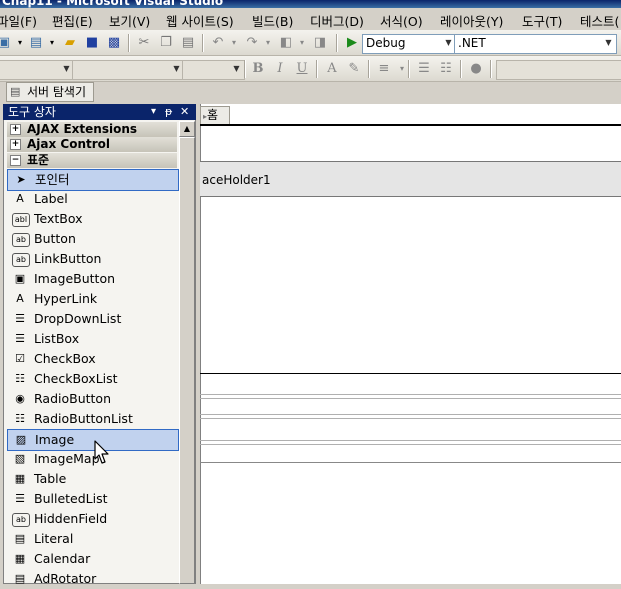 Image resolution: width=621 pixels, height=589 pixels. I want to click on window-position-icon: ▾, so click(153, 112).